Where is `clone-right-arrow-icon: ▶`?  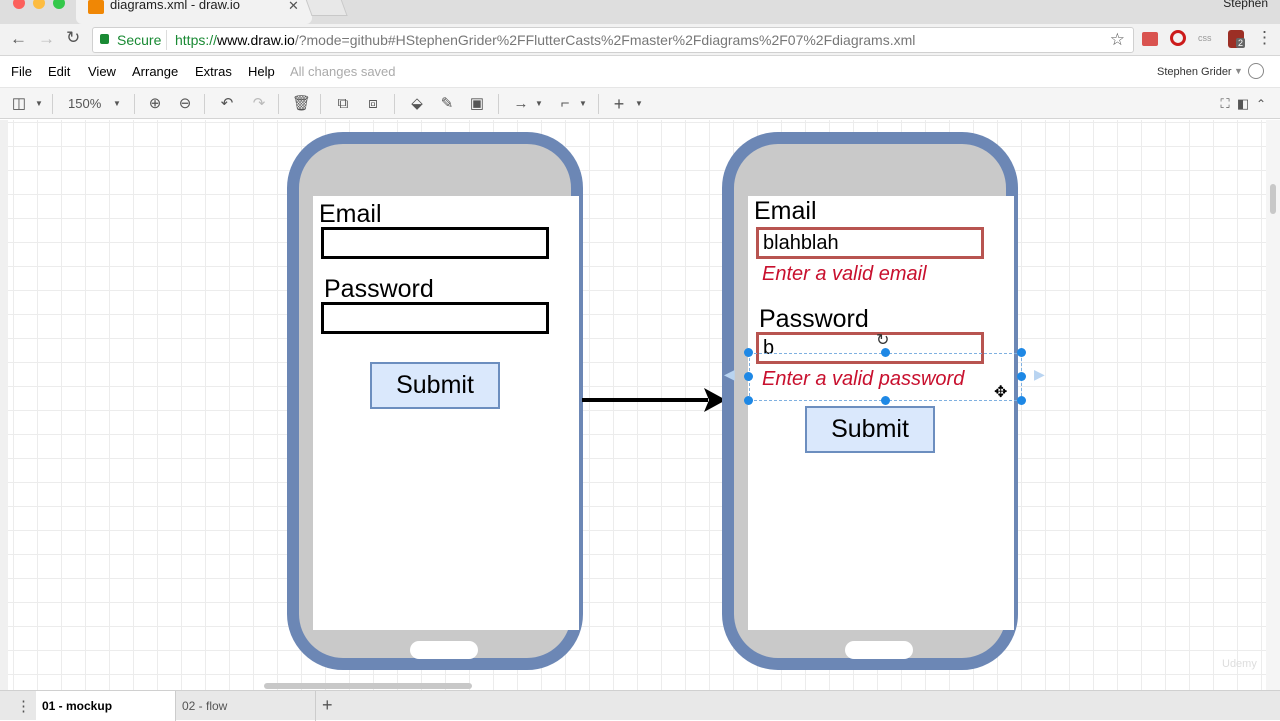 clone-right-arrow-icon: ▶ is located at coordinates (1039, 374).